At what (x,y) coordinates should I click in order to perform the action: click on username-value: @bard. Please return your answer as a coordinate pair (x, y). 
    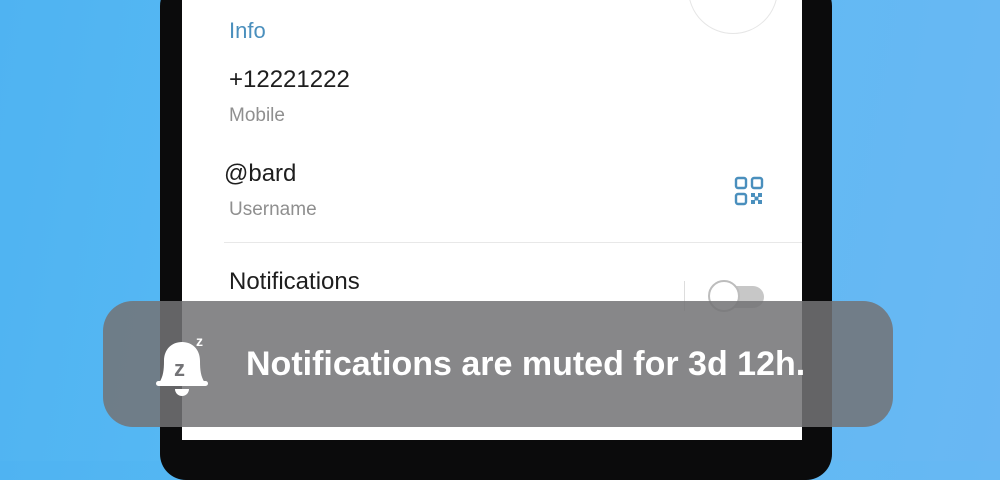
    Looking at the image, I should click on (260, 174).